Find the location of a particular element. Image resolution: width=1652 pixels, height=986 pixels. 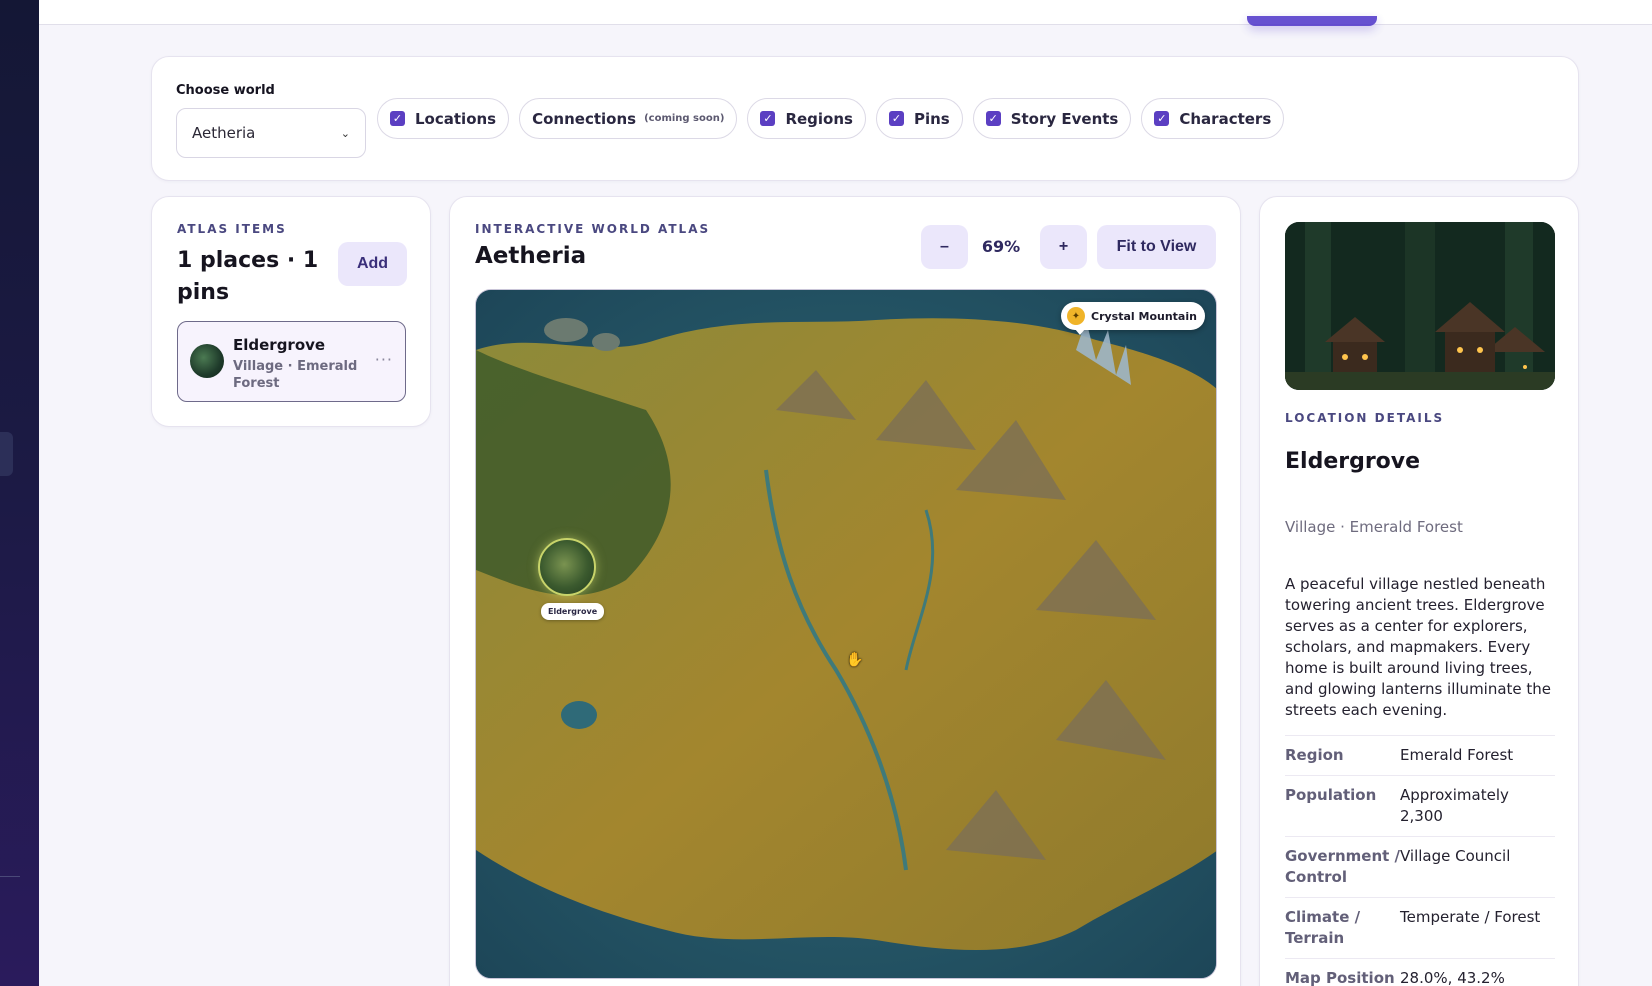

forest-village-illustration is located at coordinates (1420, 306).